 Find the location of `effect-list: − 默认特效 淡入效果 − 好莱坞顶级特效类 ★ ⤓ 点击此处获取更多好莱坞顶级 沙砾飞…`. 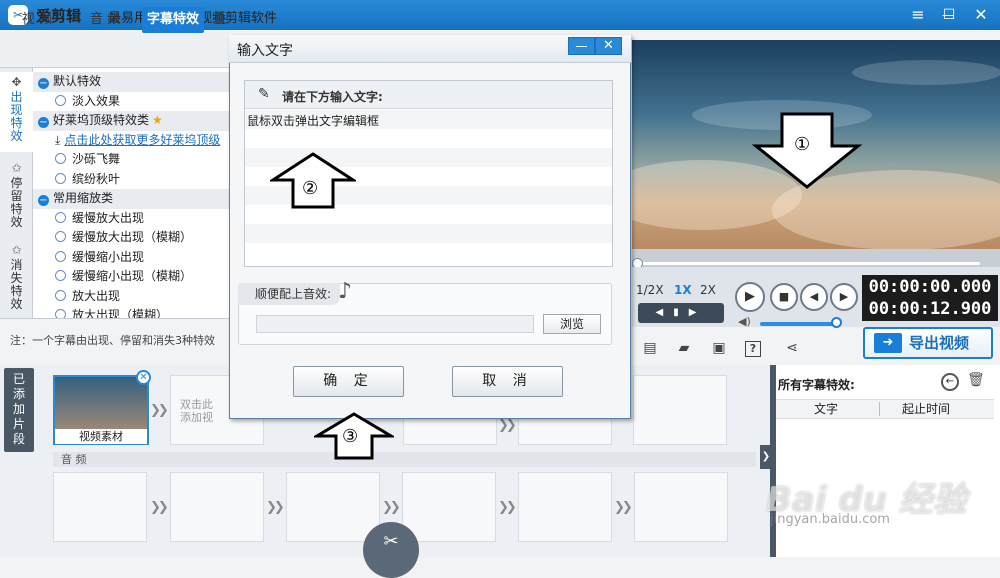

effect-list: − 默认特效 淡入效果 − 好莱坞顶级特效类 ★ ⤓ 点击此处获取更多好莱坞顶级 沙砾飞… is located at coordinates (131, 193).